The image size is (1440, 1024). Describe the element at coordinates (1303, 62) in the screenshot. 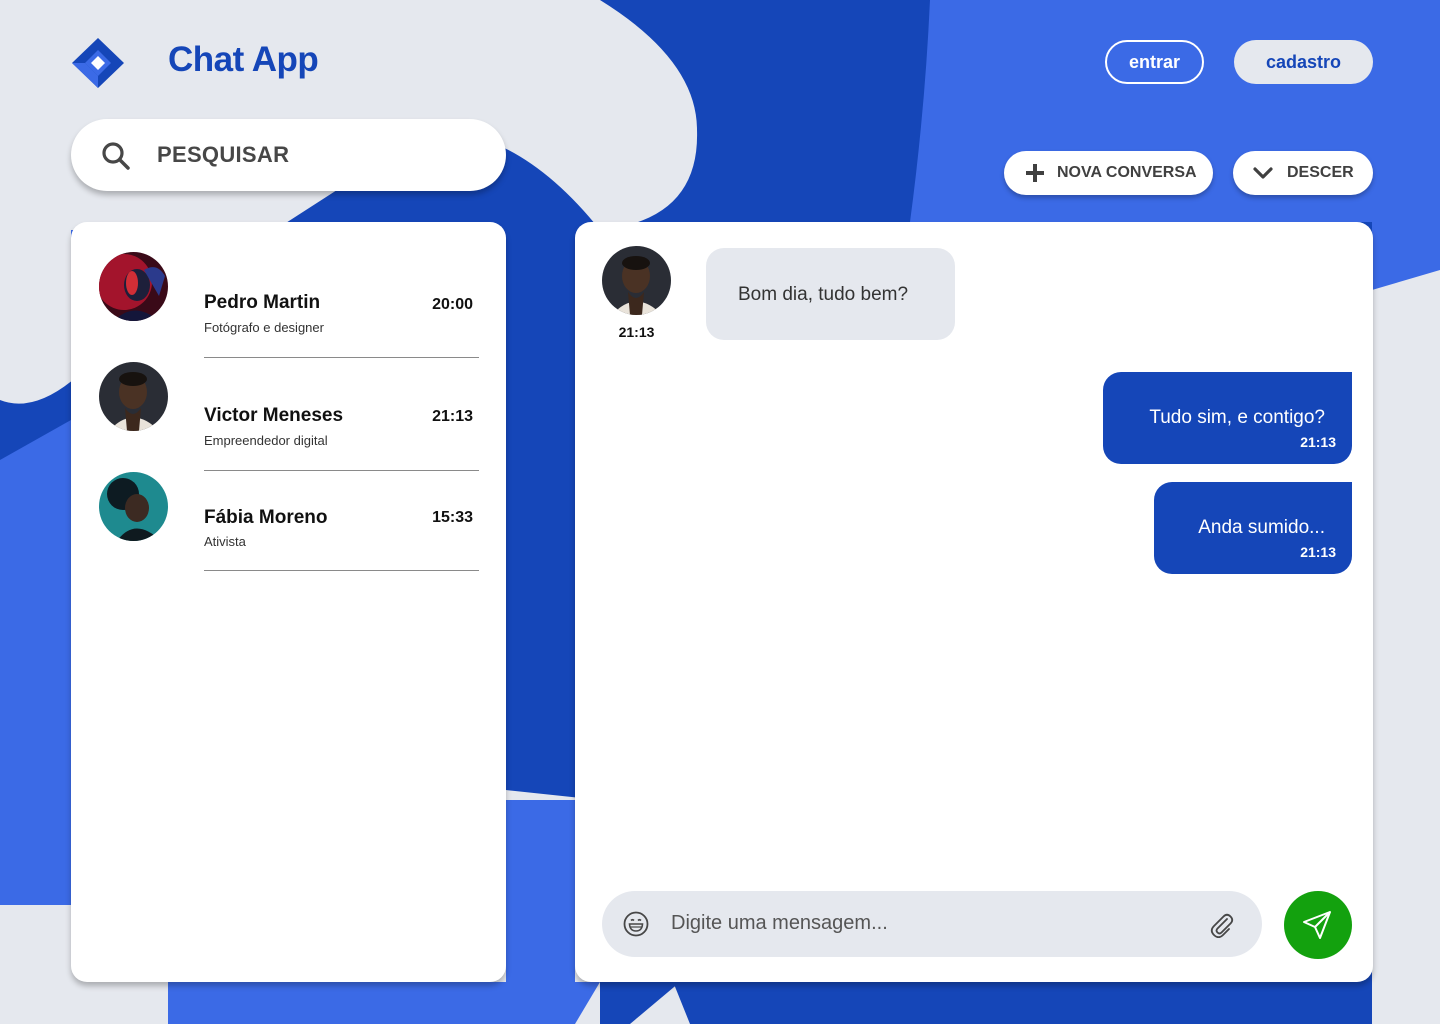

I see `signup-button: cadastro` at that location.